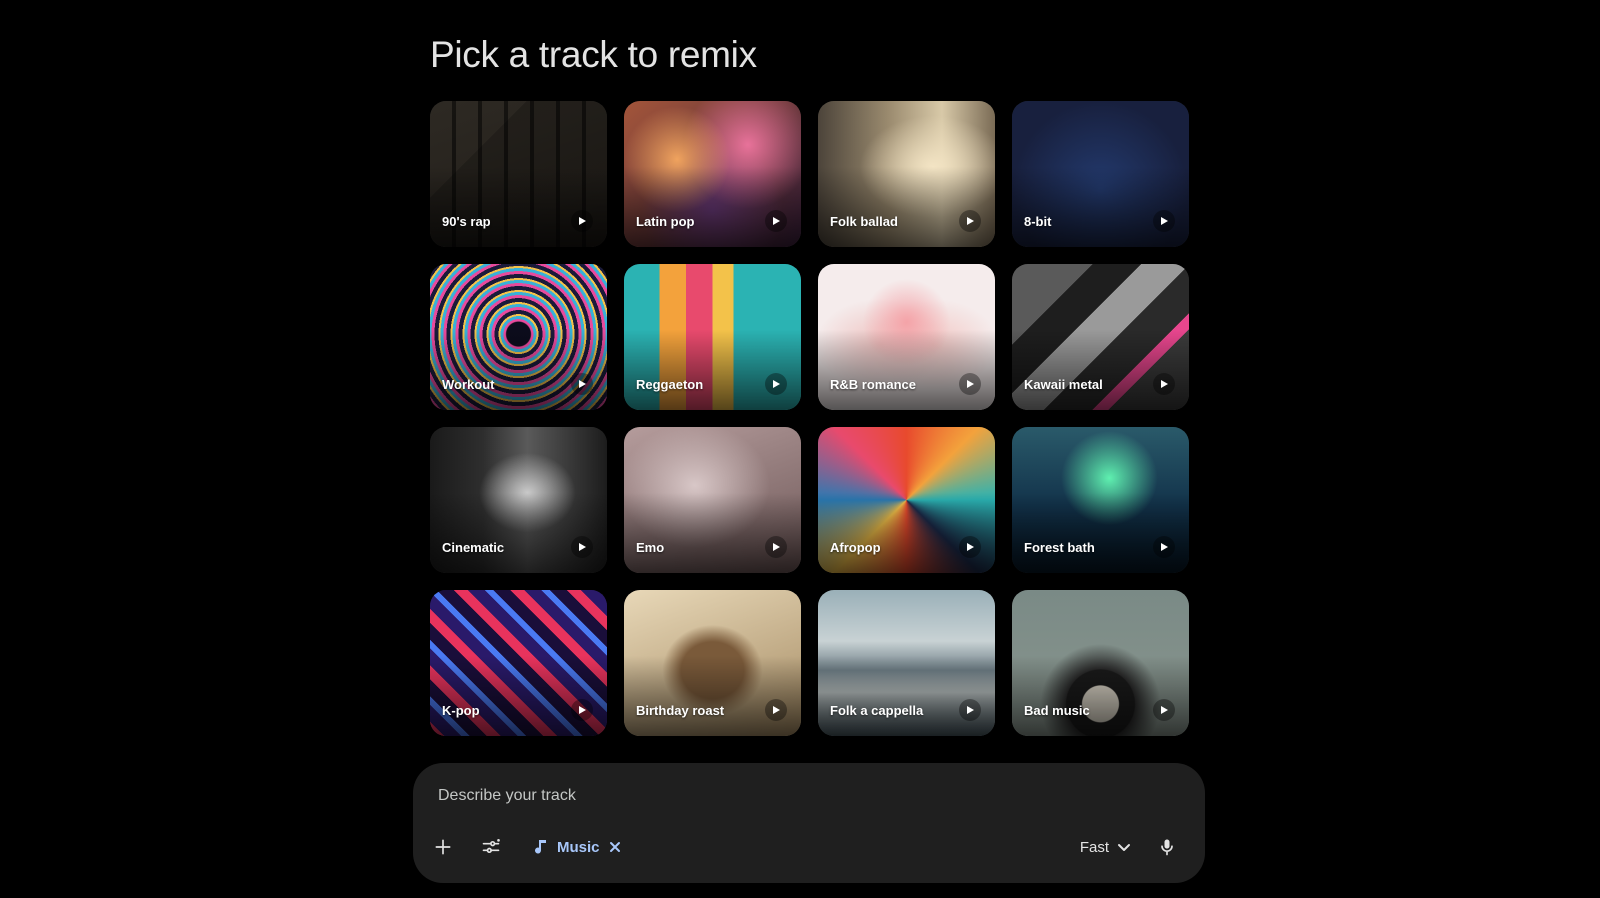 The height and width of the screenshot is (898, 1600). I want to click on track-label: Forest bath, so click(1059, 547).